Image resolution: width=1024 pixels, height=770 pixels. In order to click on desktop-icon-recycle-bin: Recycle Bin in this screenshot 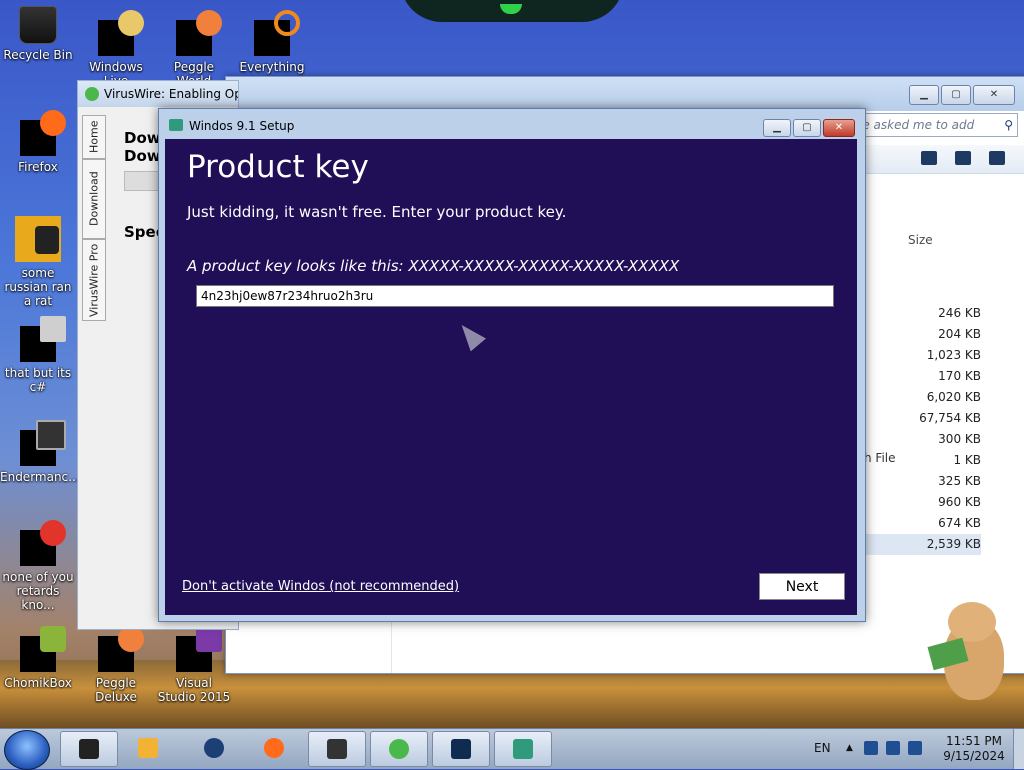, I will do `click(38, 34)`.